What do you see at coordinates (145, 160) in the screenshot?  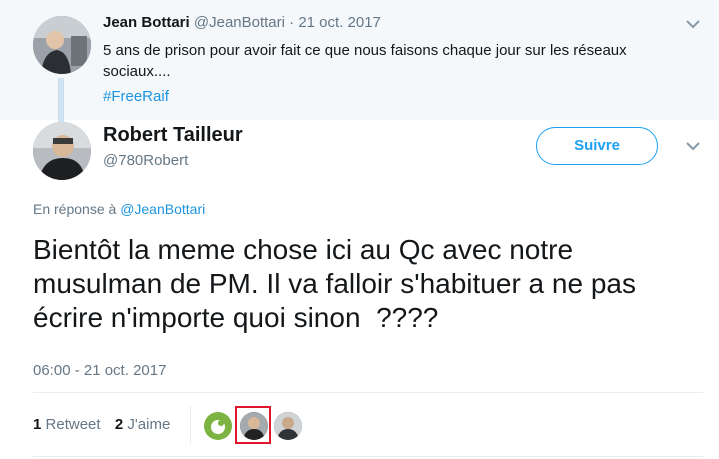 I see `author-handle: @780Robert` at bounding box center [145, 160].